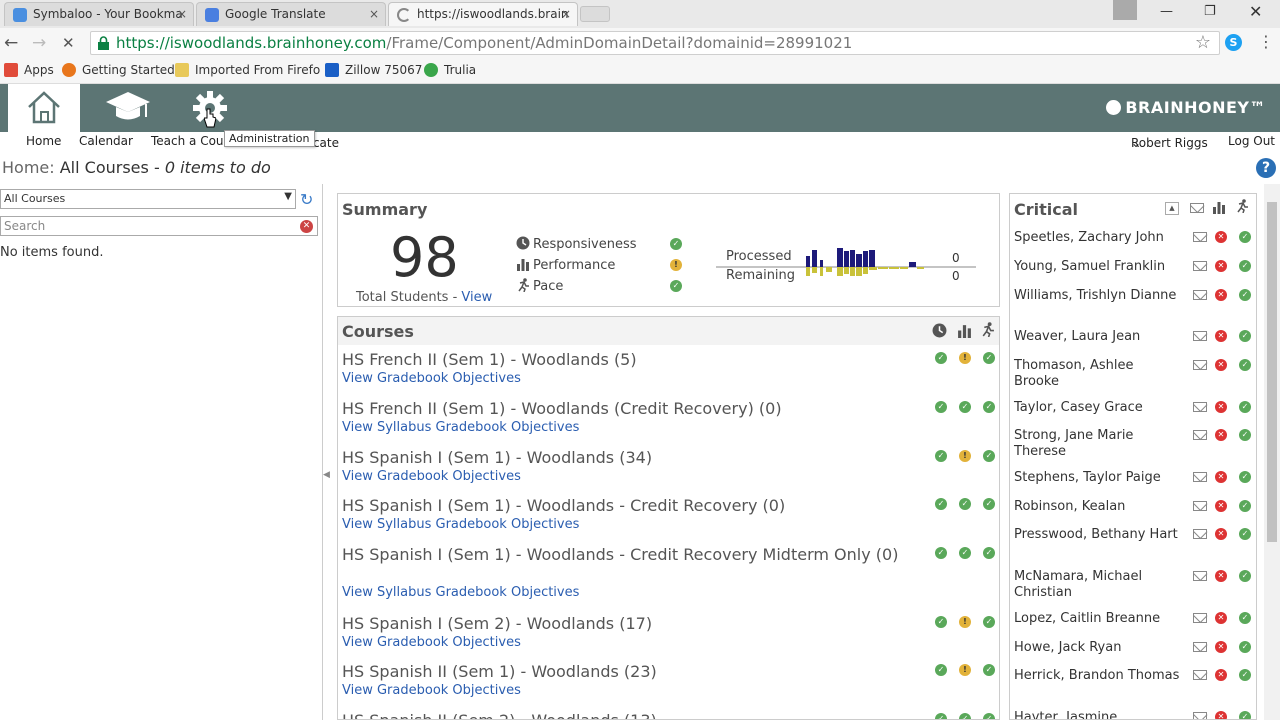 This screenshot has width=1280, height=720. I want to click on clock-icon, so click(939, 330).